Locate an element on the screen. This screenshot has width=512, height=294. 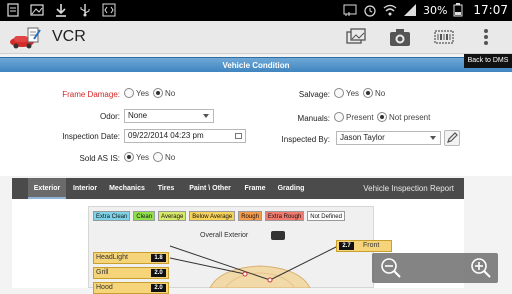
zoom-out-button is located at coordinates (391, 268).